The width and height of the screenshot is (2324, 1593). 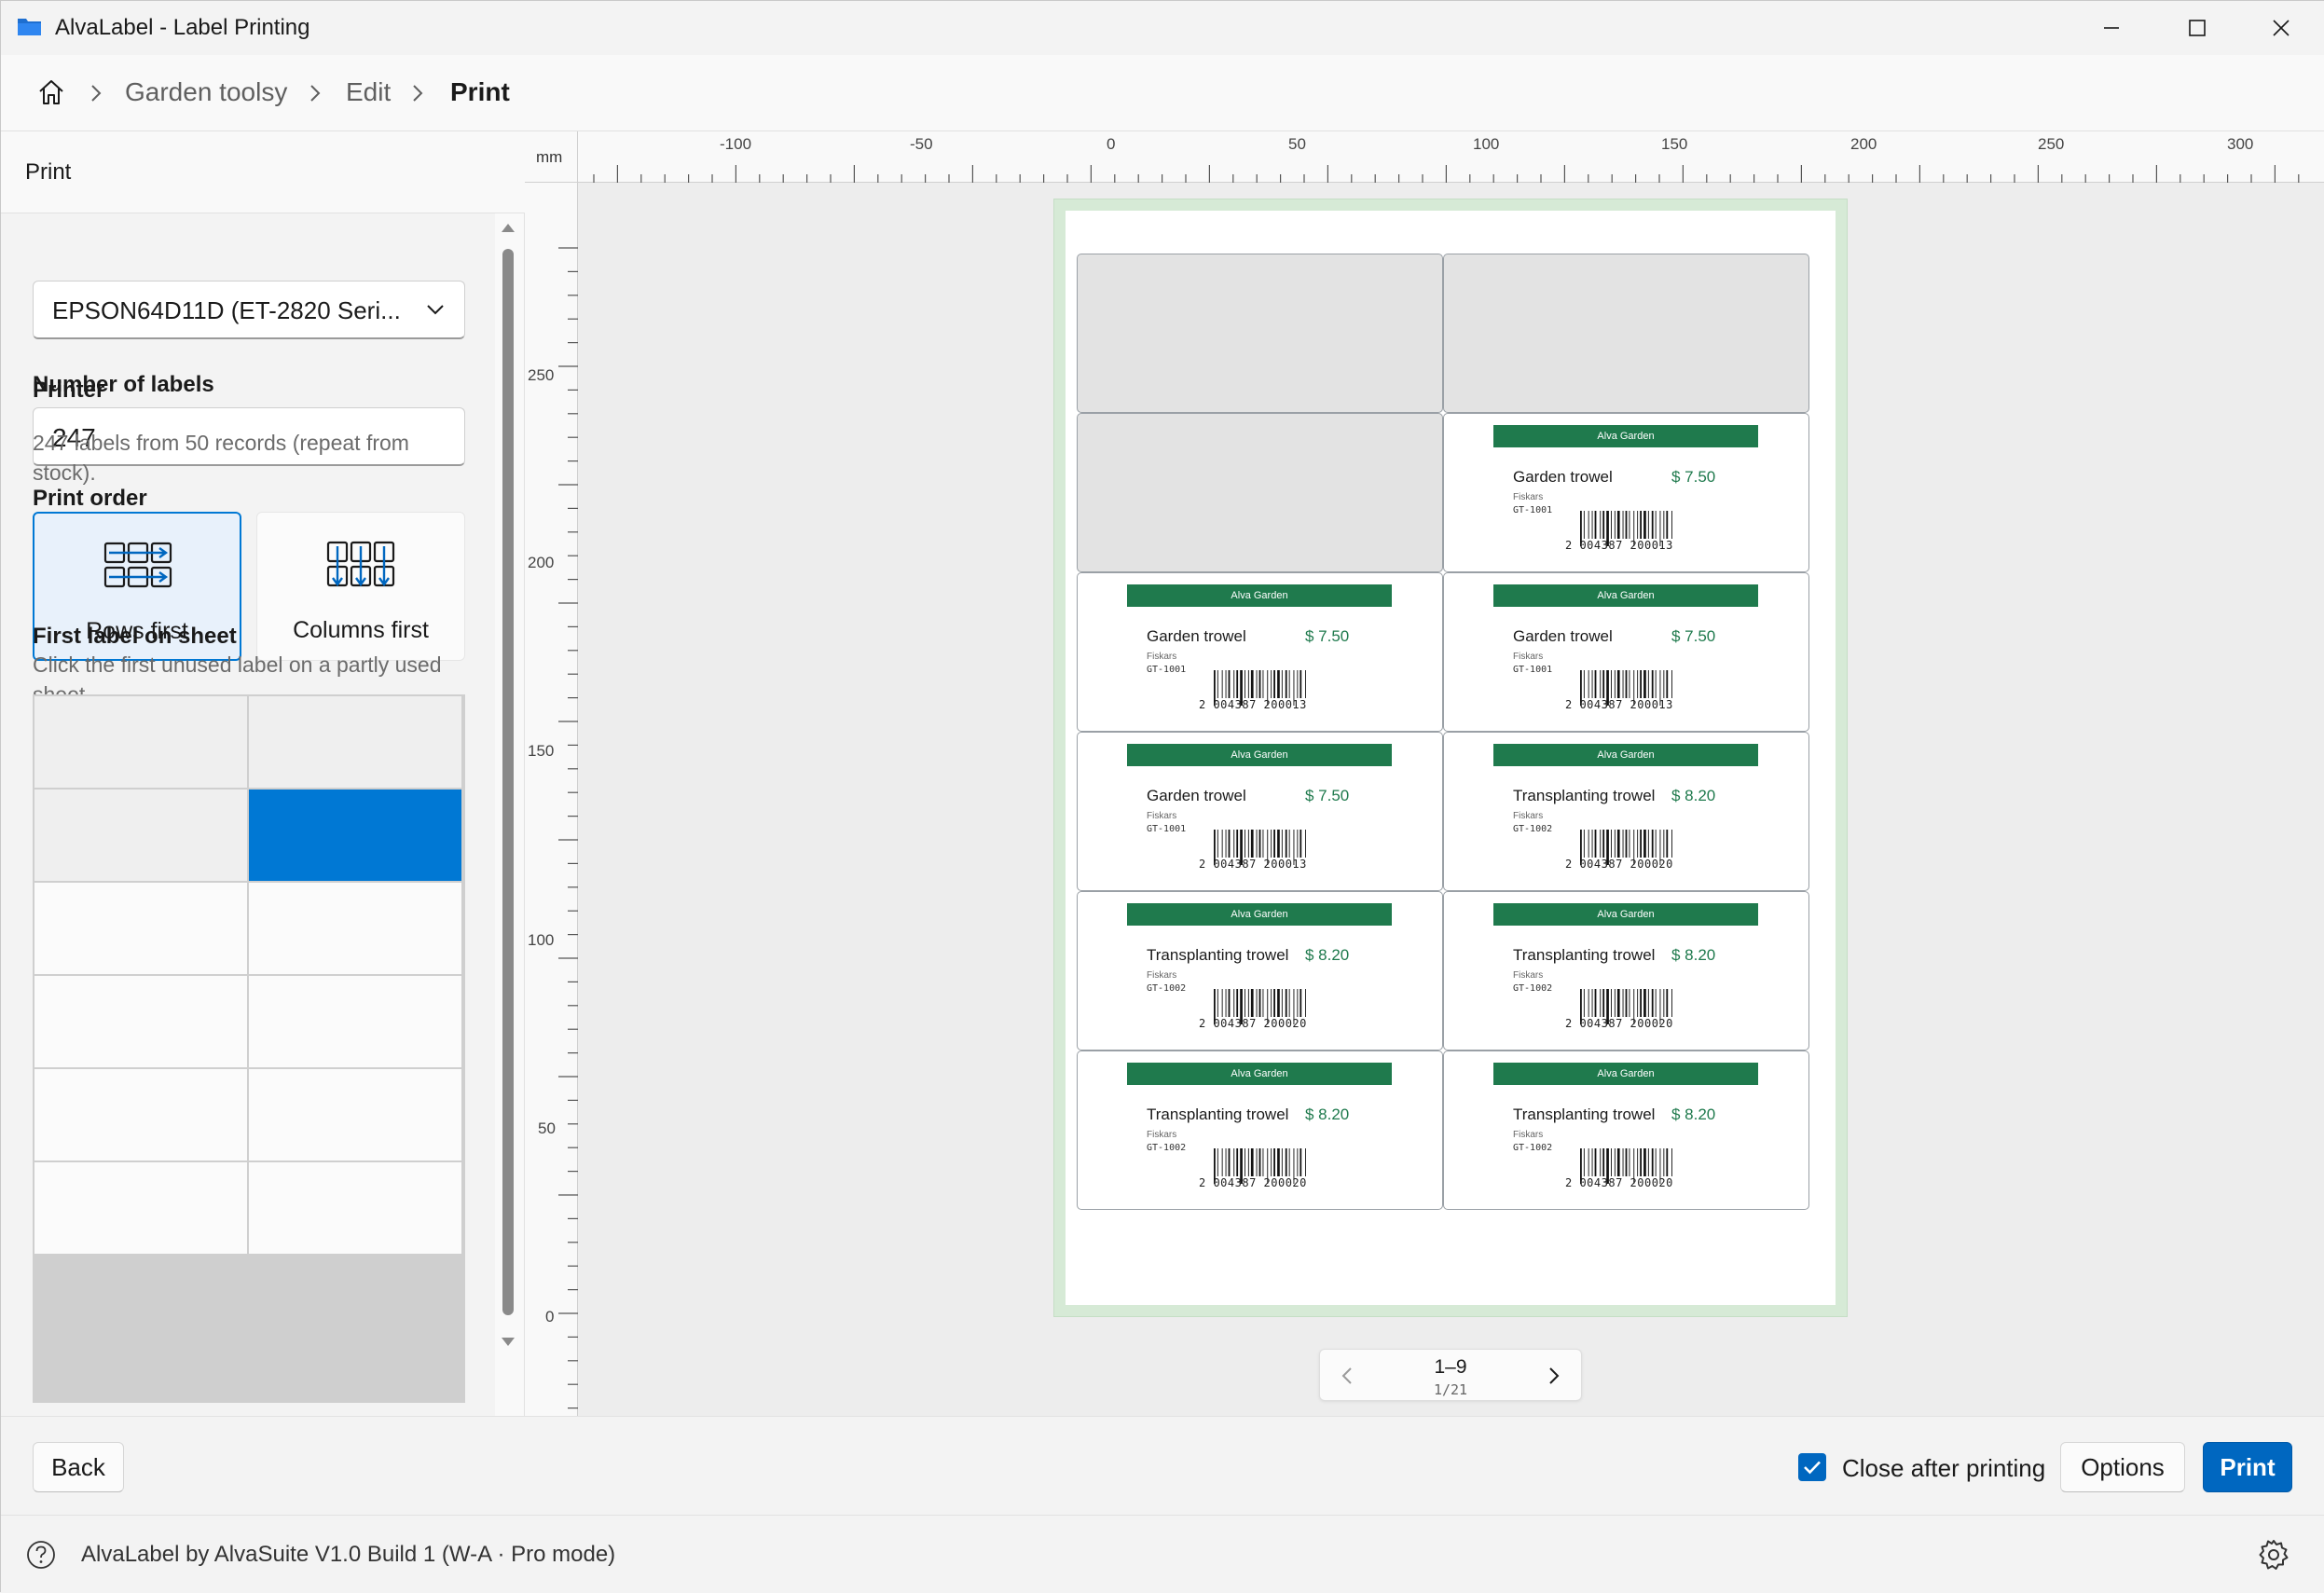 I want to click on ruler-y-tick: 0, so click(x=550, y=1316).